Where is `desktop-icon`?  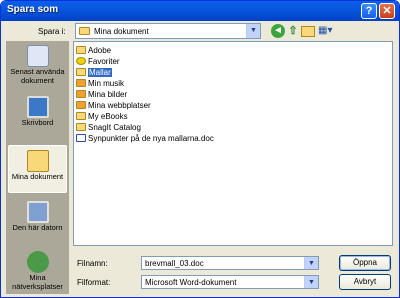
desktop-icon is located at coordinates (37, 107).